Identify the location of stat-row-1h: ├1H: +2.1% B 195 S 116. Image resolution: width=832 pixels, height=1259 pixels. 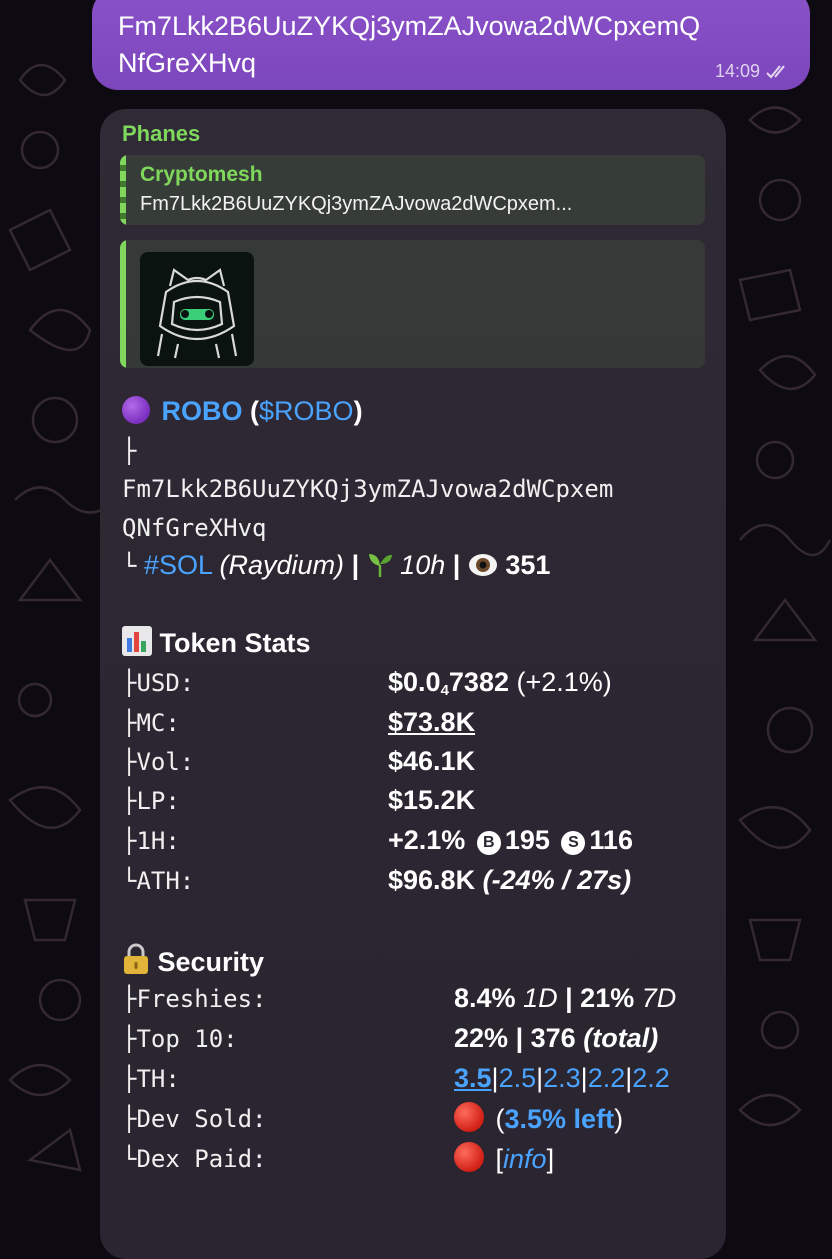
(377, 840).